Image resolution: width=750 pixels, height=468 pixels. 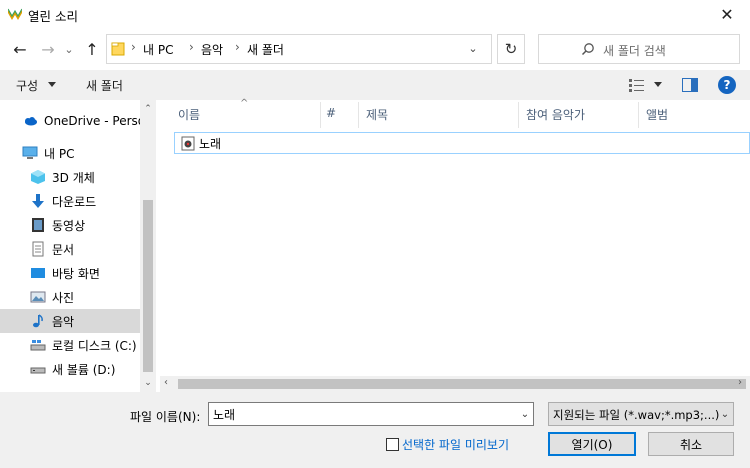 What do you see at coordinates (148, 109) in the screenshot?
I see `scroll-up-icon: ⌃` at bounding box center [148, 109].